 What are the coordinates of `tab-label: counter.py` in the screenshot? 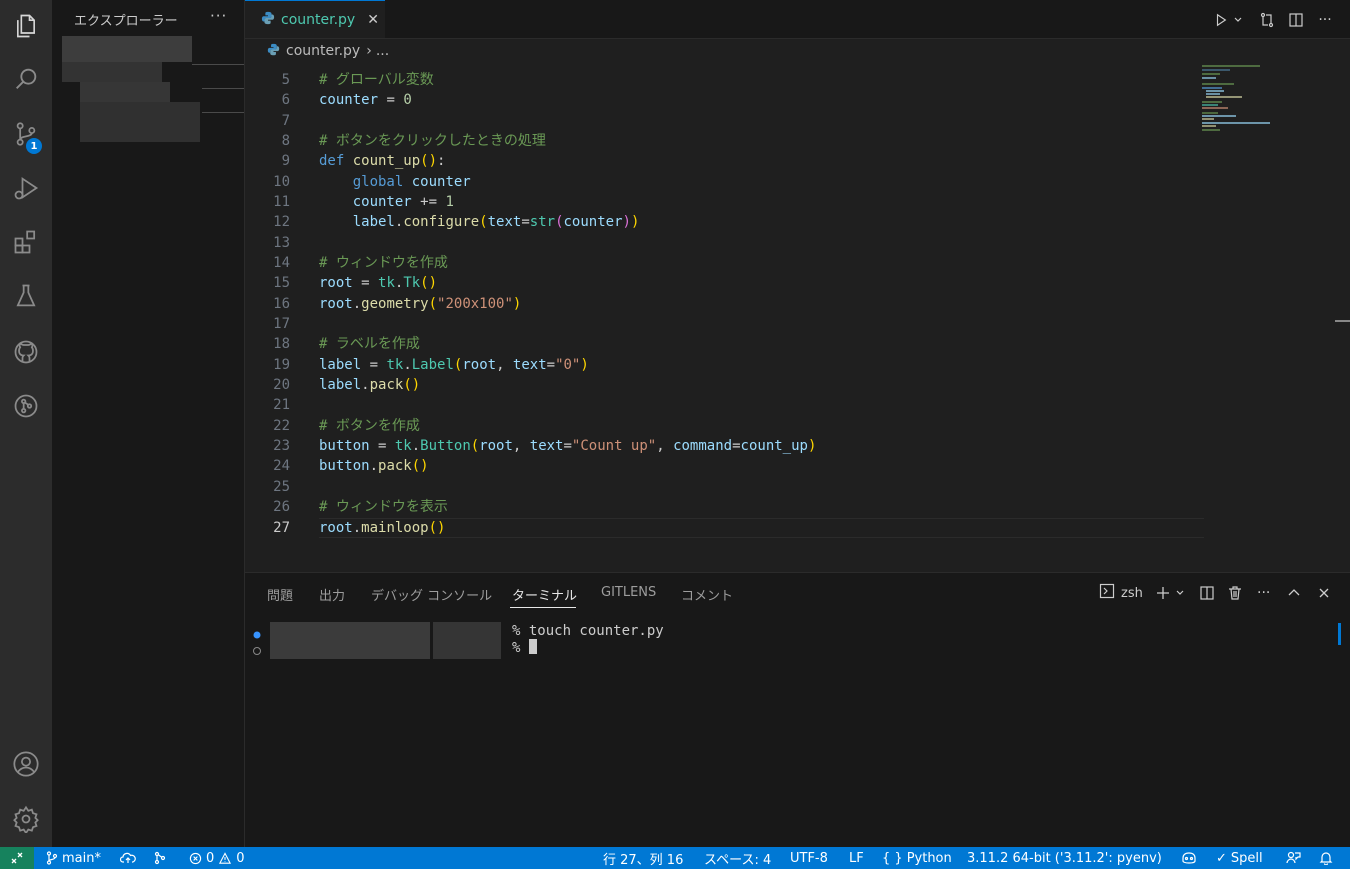 It's located at (318, 19).